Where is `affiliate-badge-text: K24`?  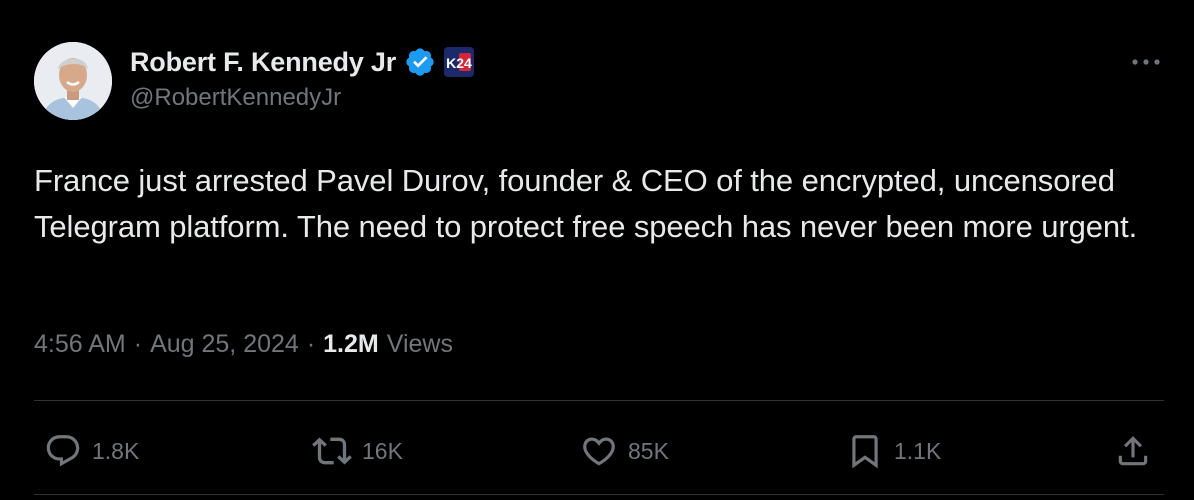
affiliate-badge-text: K24 is located at coordinates (459, 63).